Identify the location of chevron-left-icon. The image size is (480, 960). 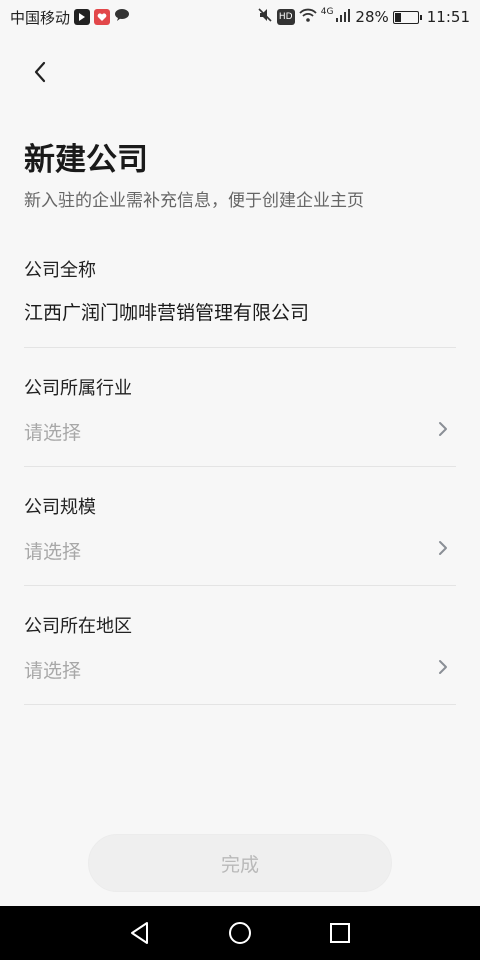
(40, 72).